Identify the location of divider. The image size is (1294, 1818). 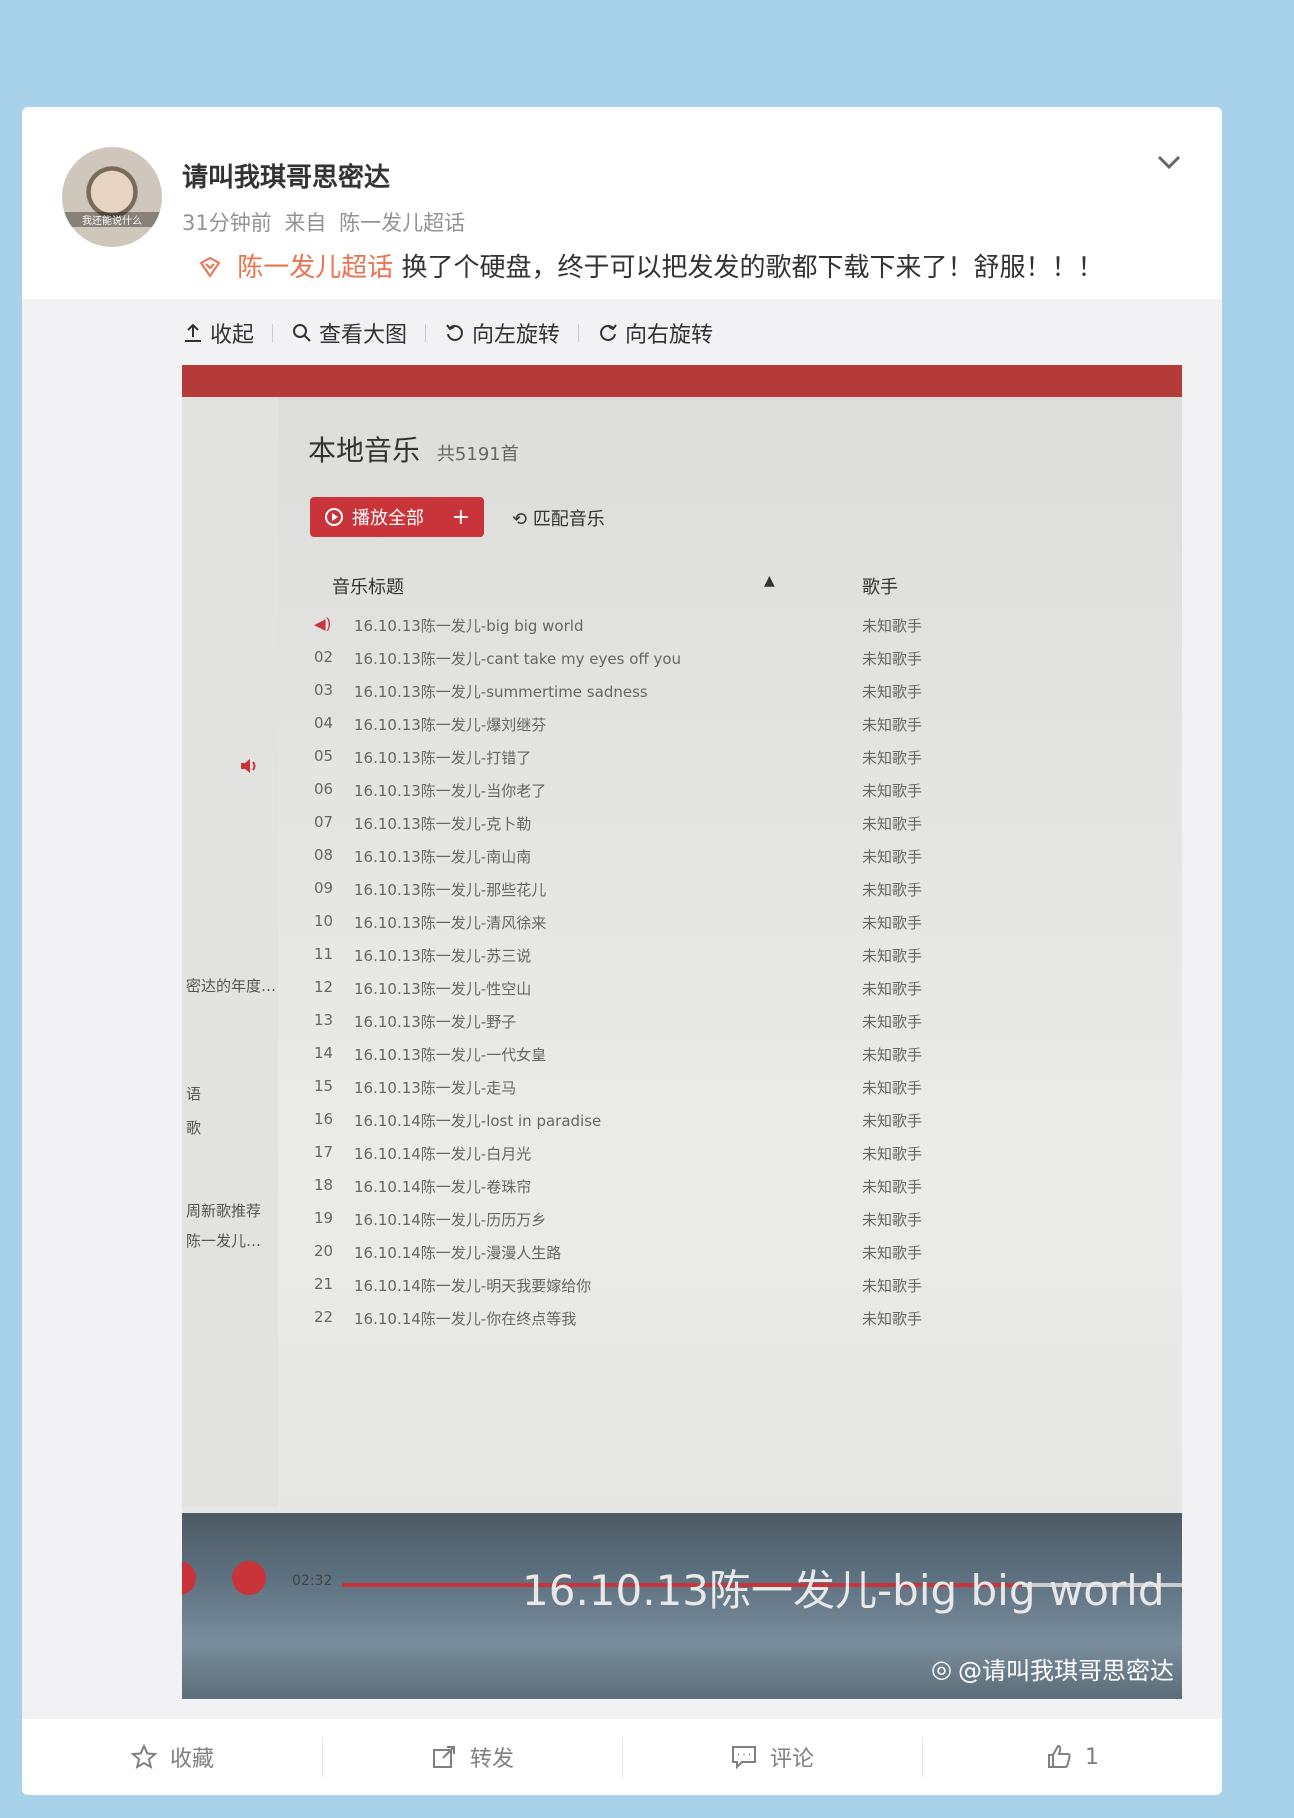
(579, 333).